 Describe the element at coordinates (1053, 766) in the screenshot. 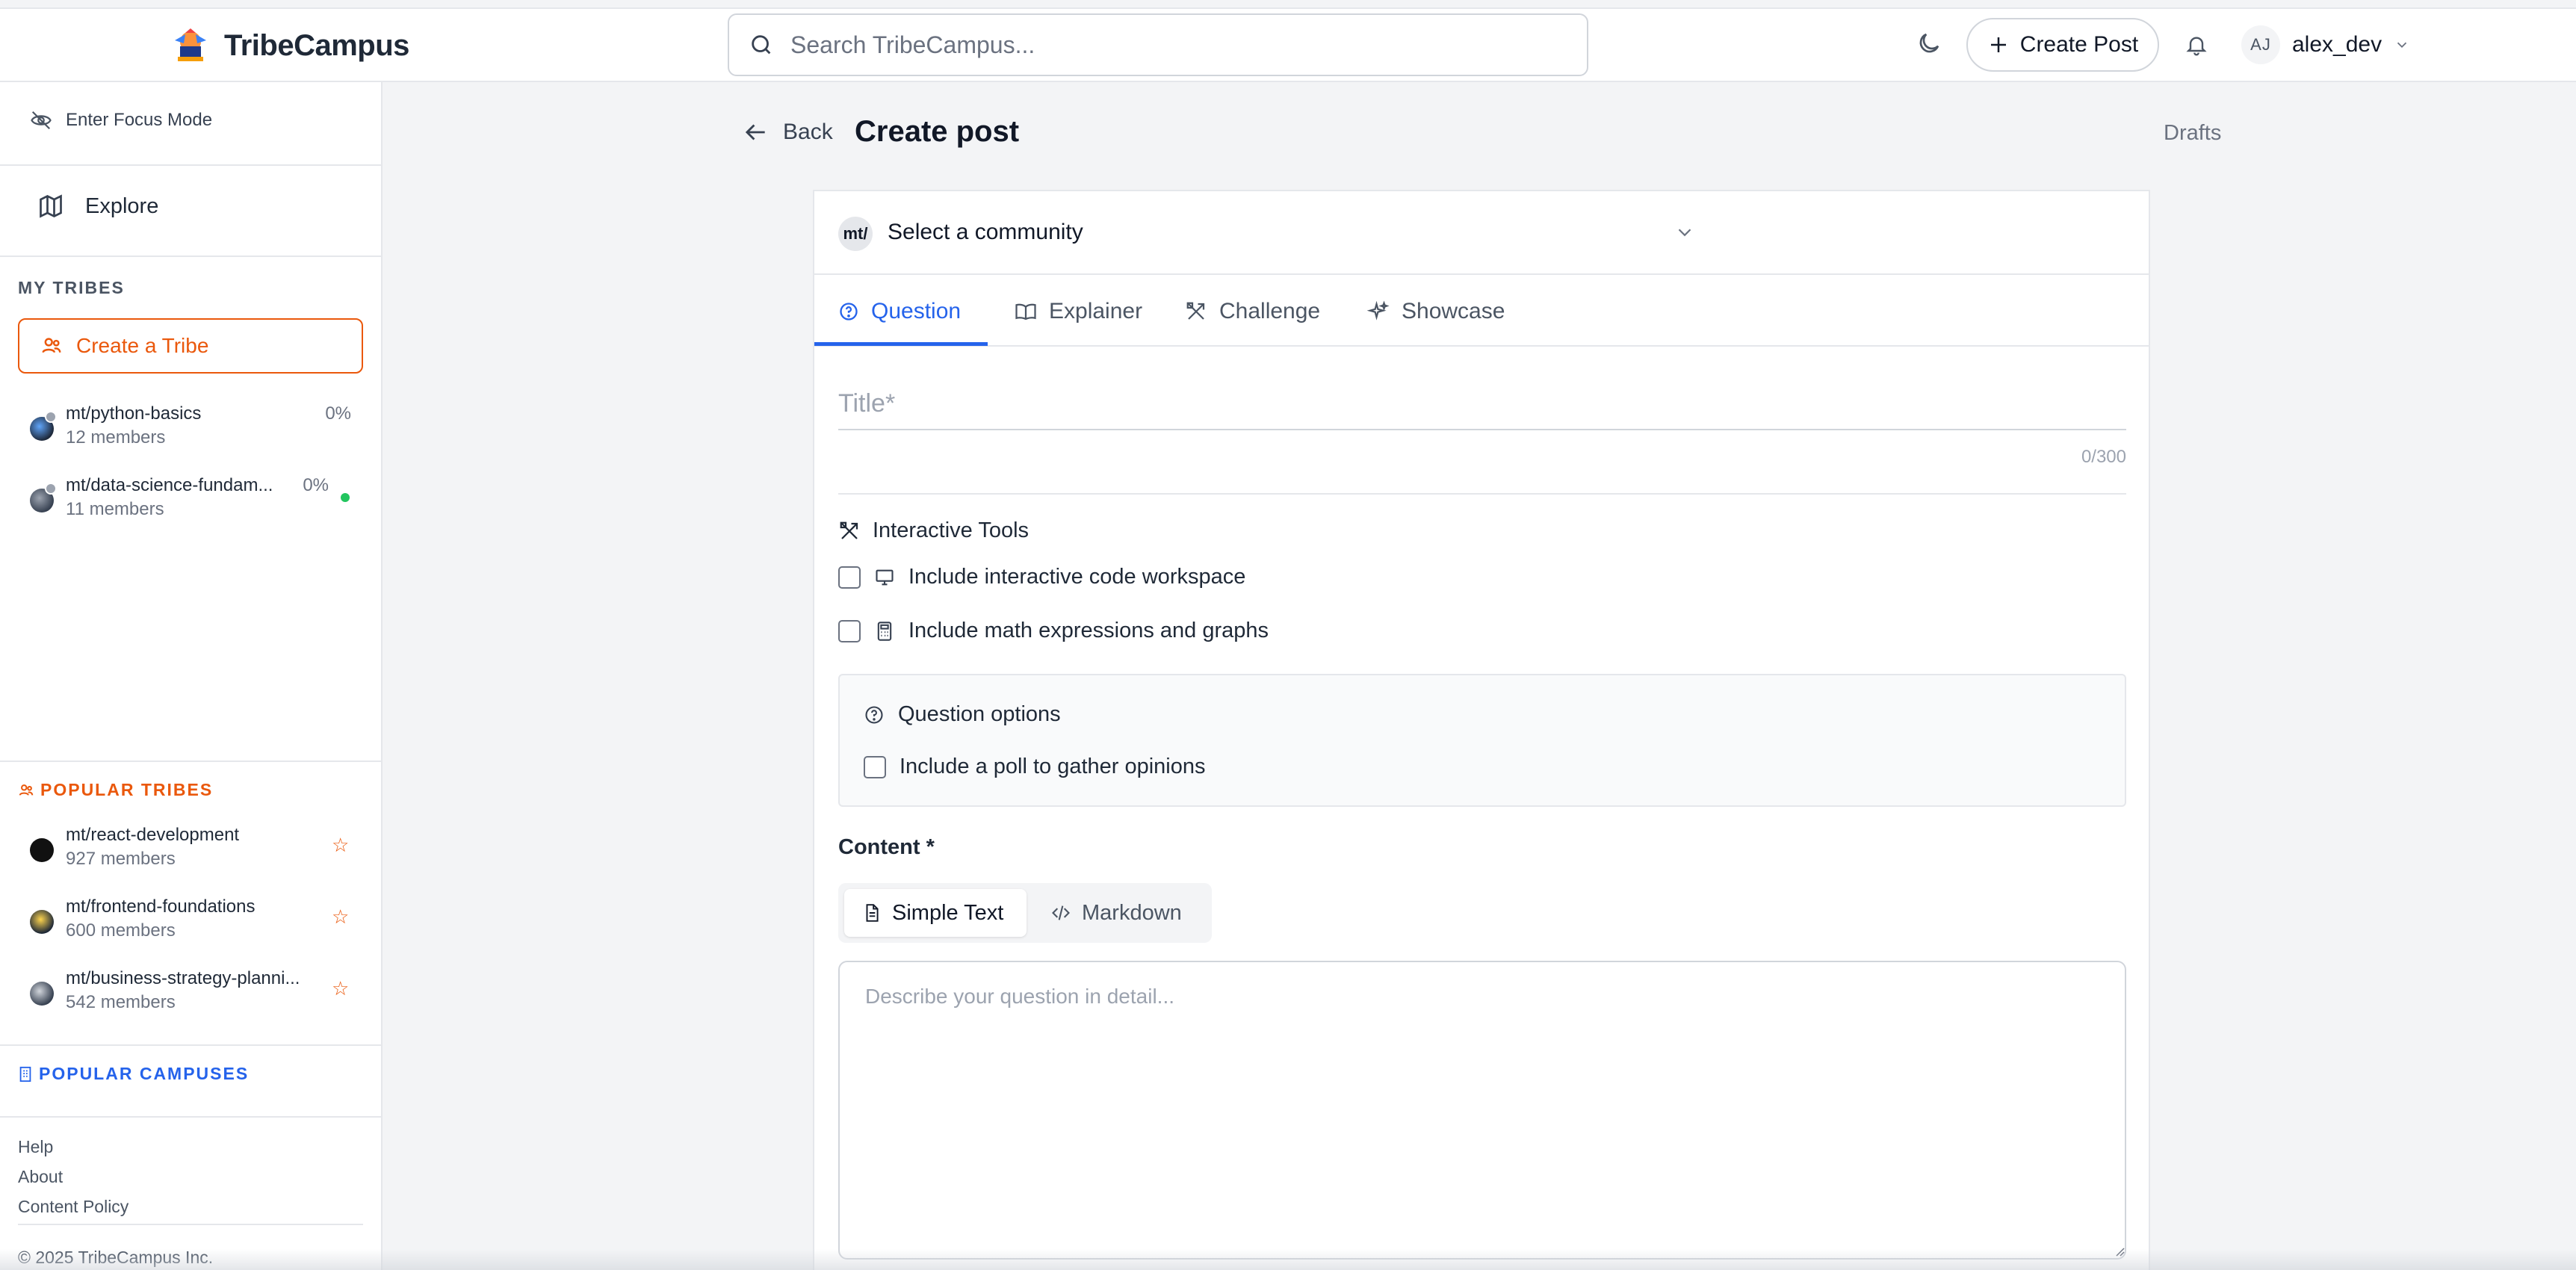

I see `poll-label: Include a poll to gather opinions` at that location.